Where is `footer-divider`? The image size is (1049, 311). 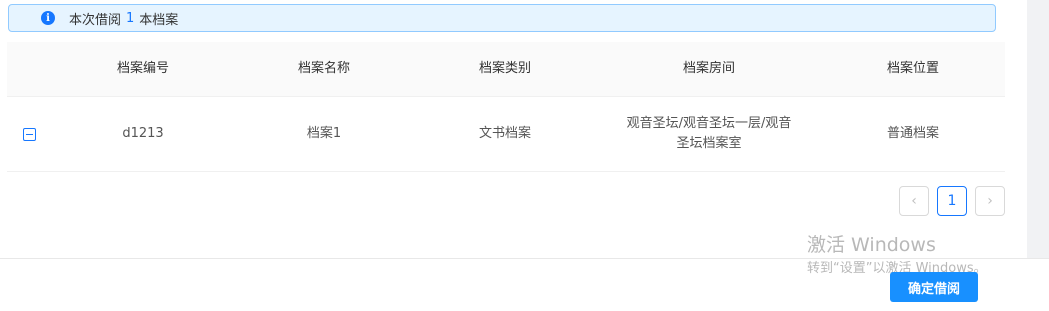
footer-divider is located at coordinates (524, 258).